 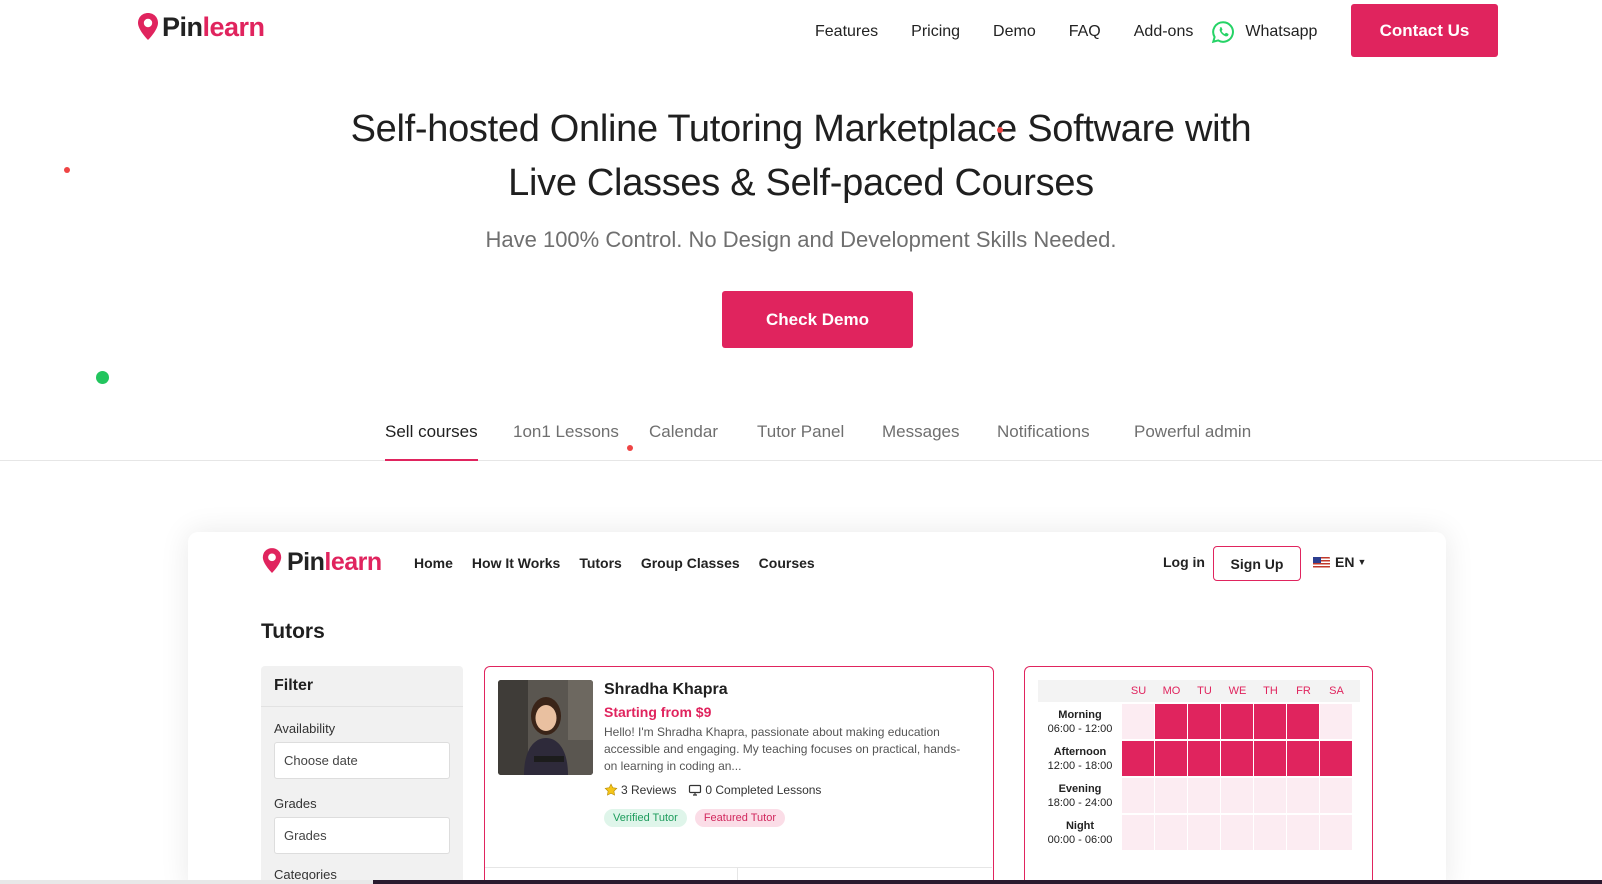 What do you see at coordinates (1424, 30) in the screenshot?
I see `contact-us-button: Contact Us` at bounding box center [1424, 30].